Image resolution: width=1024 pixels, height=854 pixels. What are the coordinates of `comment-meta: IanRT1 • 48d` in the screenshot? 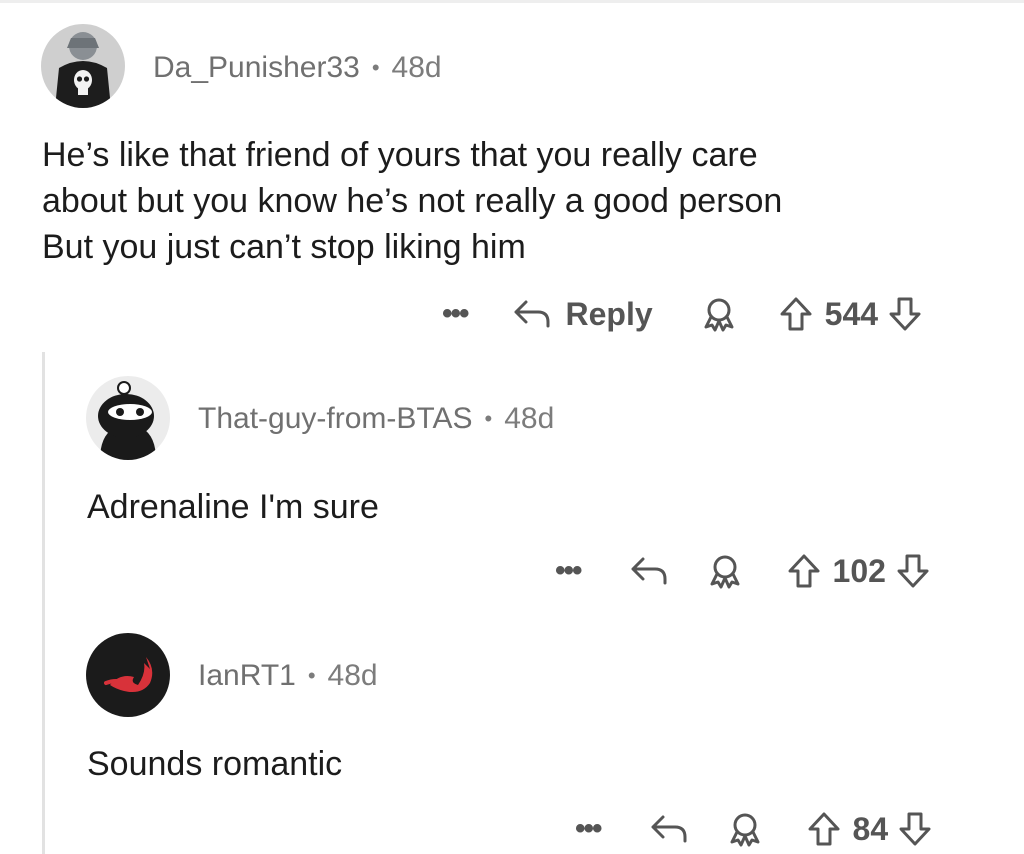 It's located at (288, 676).